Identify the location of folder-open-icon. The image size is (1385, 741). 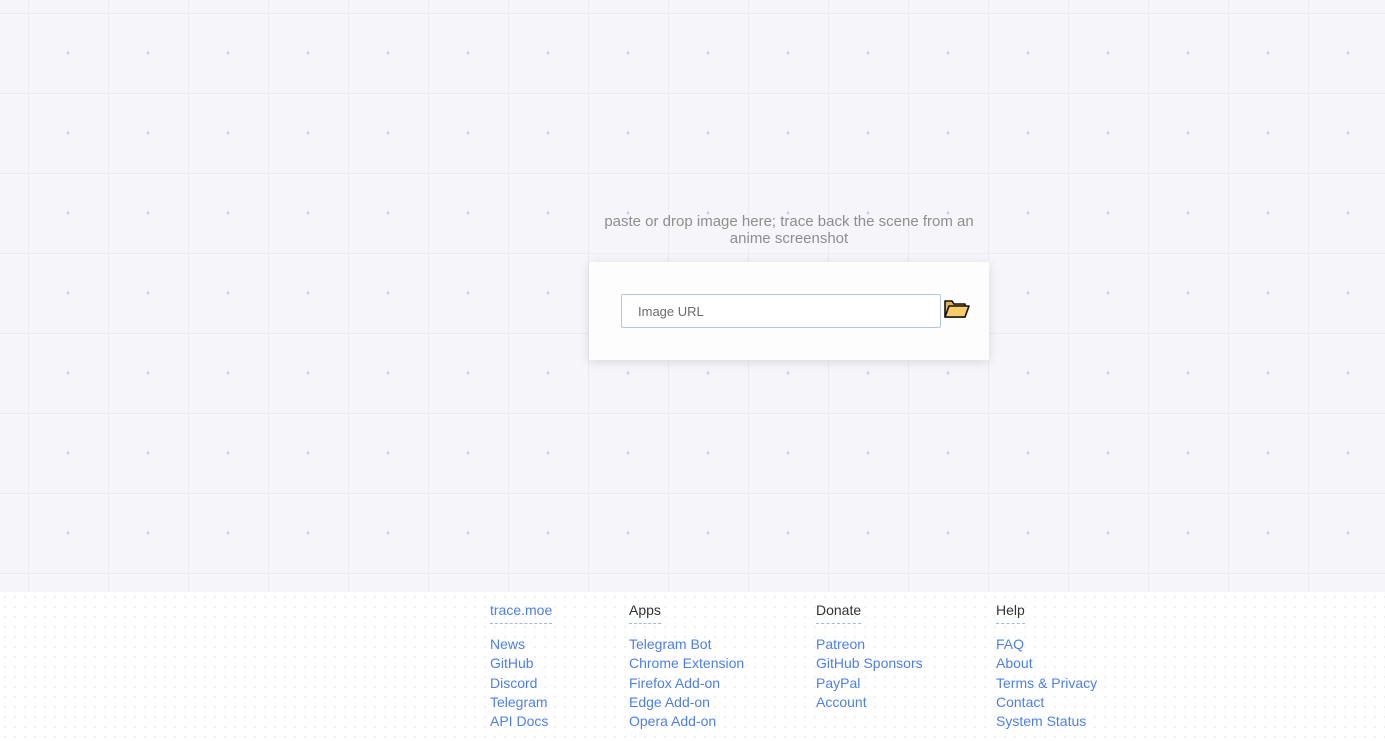
(957, 309).